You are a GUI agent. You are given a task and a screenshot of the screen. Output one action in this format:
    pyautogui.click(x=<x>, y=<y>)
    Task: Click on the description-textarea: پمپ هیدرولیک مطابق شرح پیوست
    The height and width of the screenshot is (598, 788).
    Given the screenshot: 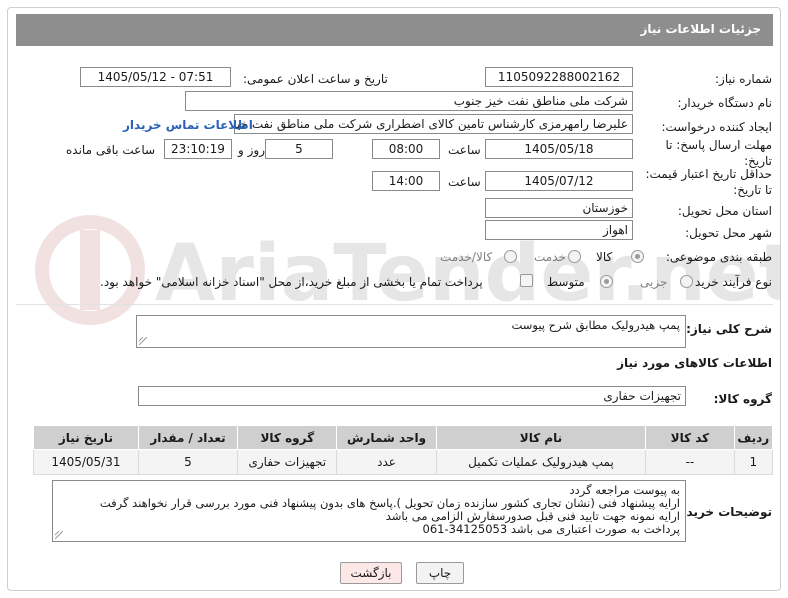 What is the action you would take?
    pyautogui.click(x=411, y=331)
    